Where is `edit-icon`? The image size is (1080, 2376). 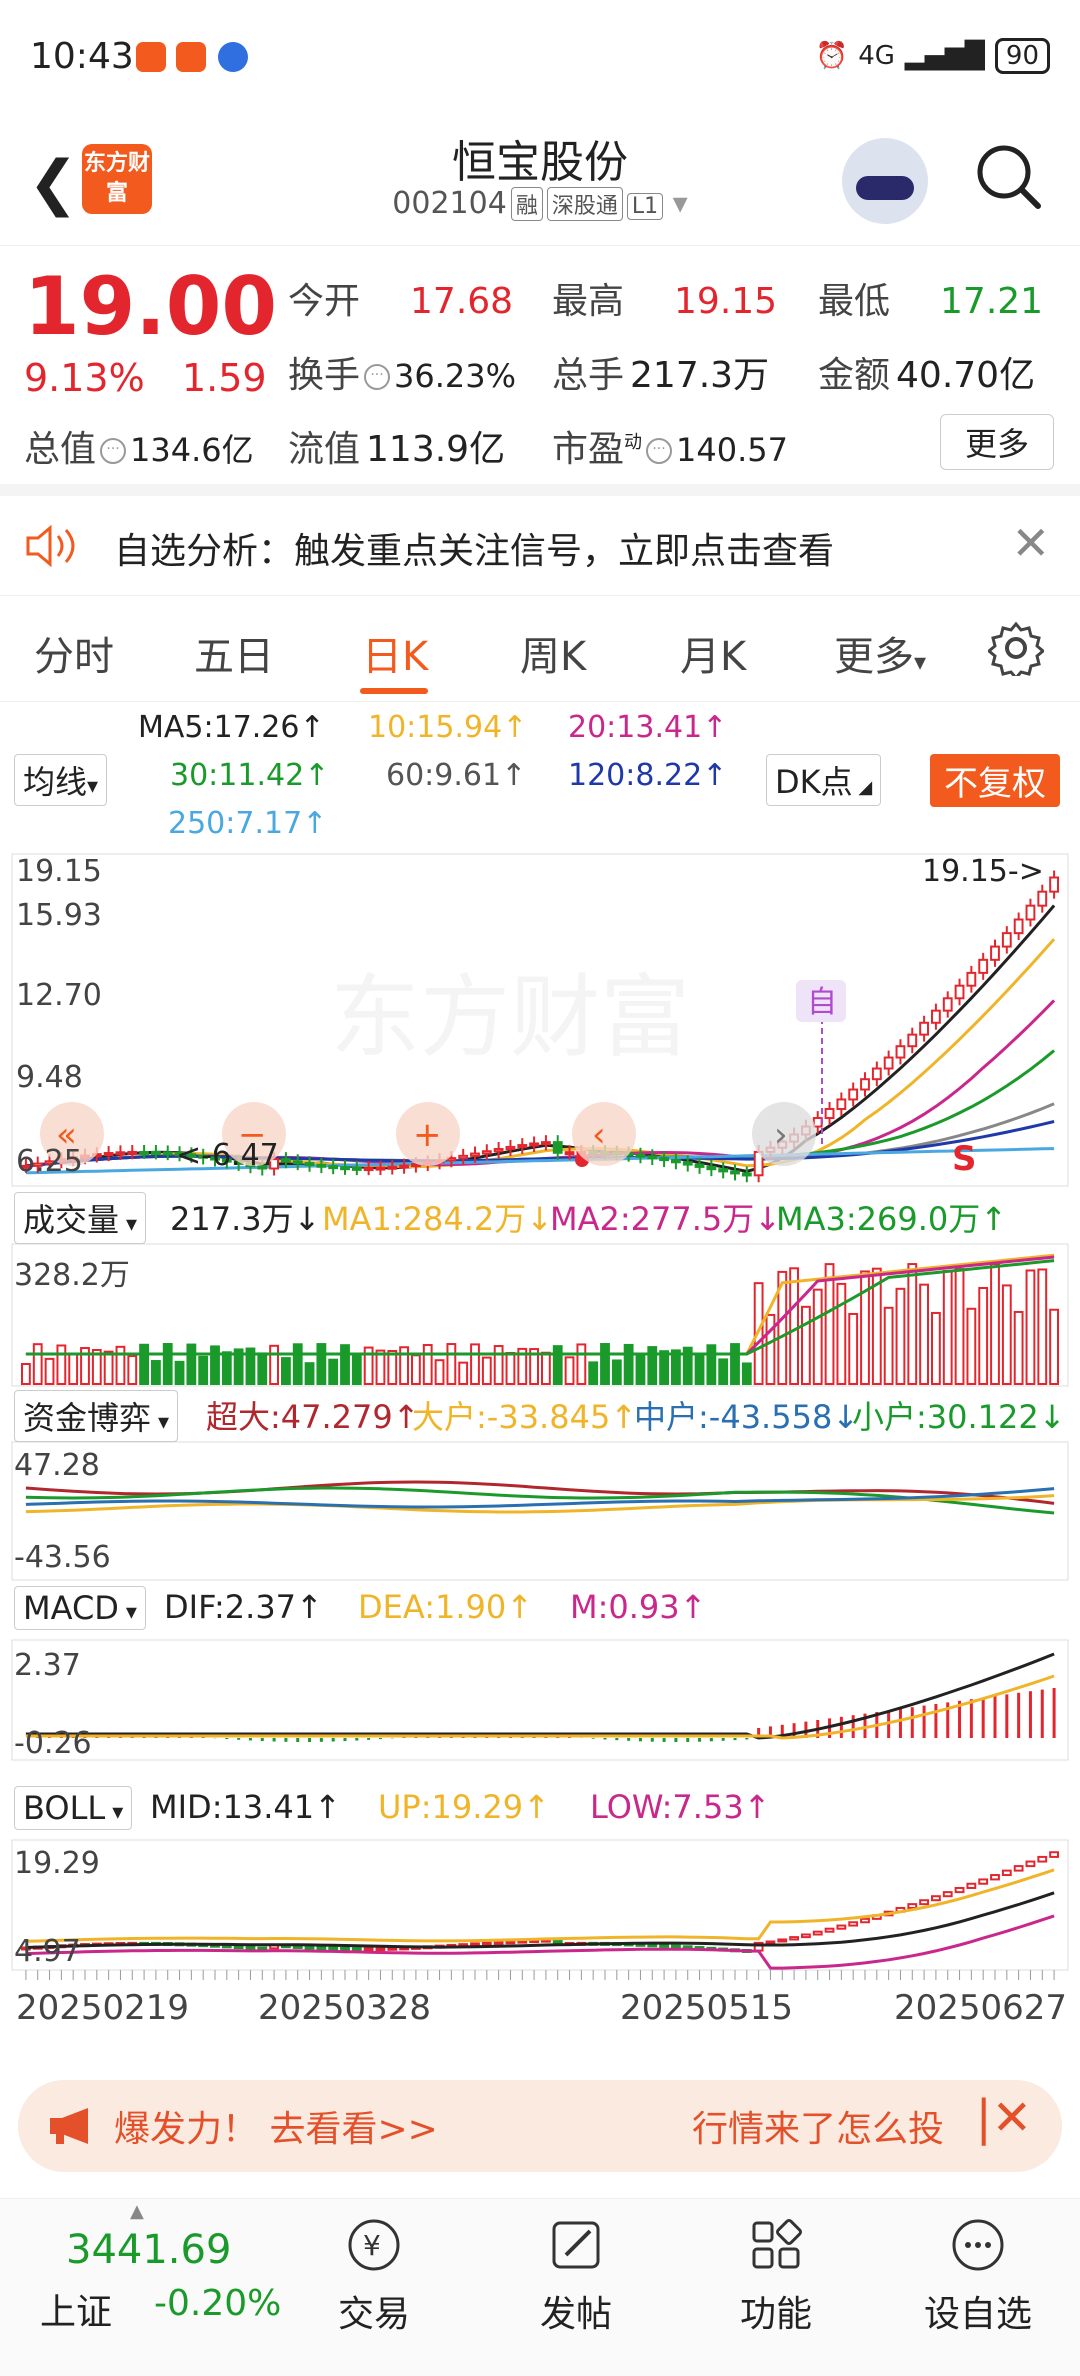 edit-icon is located at coordinates (576, 2245).